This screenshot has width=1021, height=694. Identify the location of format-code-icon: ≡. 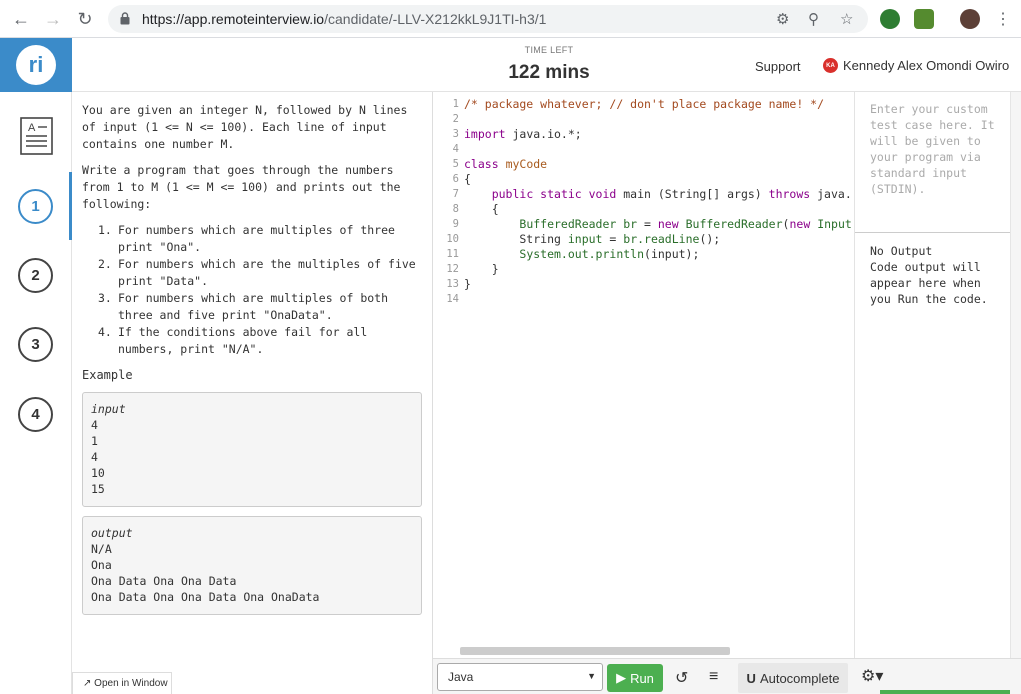
(713, 677).